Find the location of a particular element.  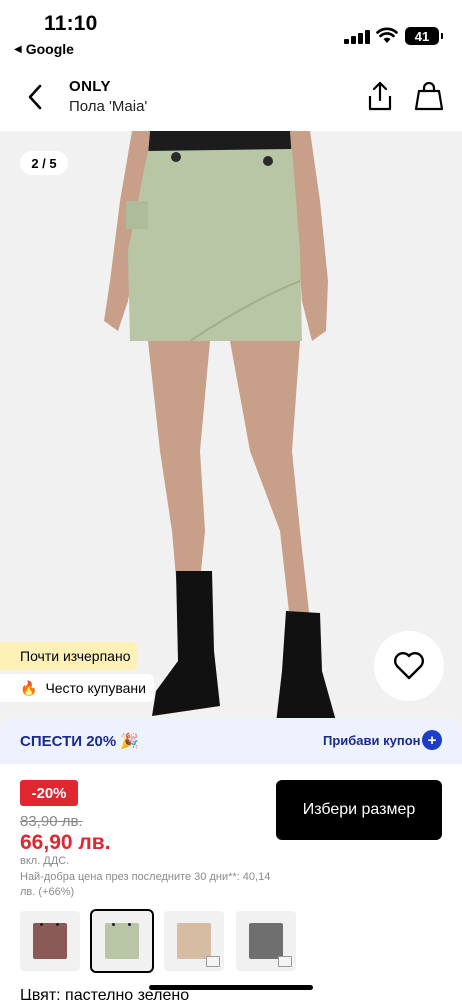

back-to-app-link: ◀ Google is located at coordinates (44, 49).